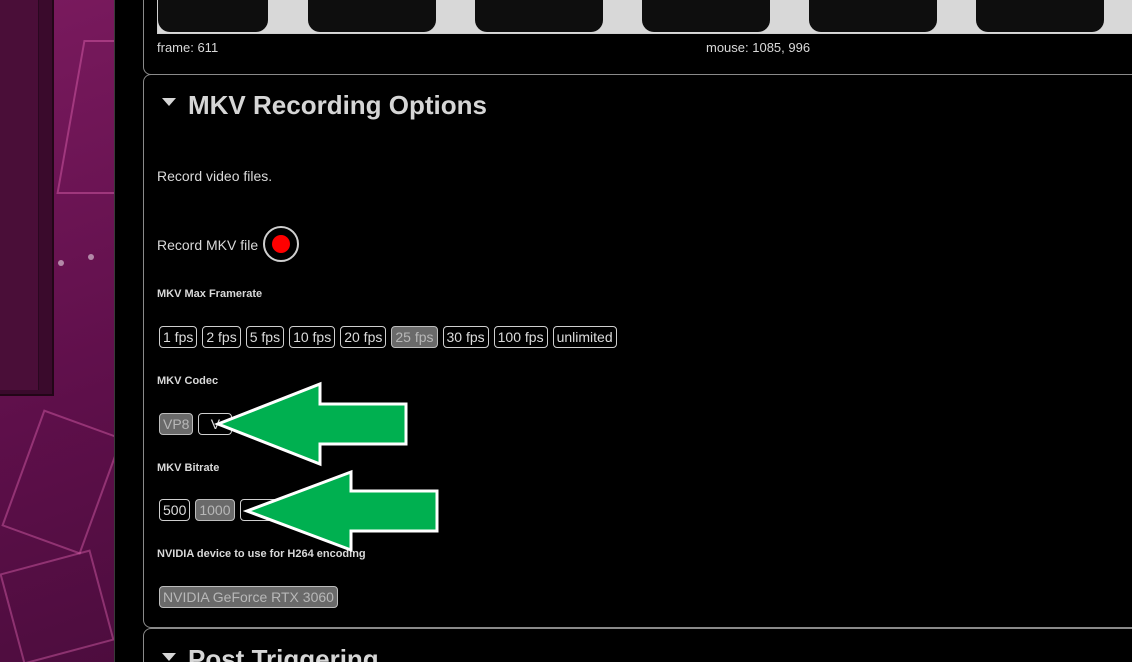 The width and height of the screenshot is (1132, 662). I want to click on camera-preview, so click(644, 17).